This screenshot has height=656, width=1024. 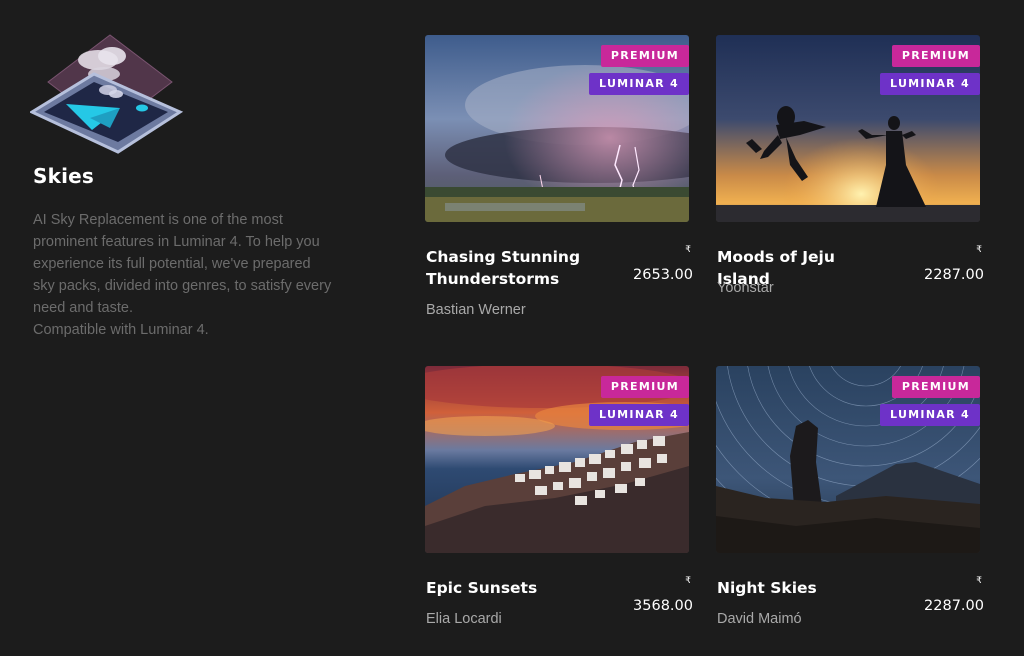 What do you see at coordinates (109, 95) in the screenshot?
I see `sky-layers-icon` at bounding box center [109, 95].